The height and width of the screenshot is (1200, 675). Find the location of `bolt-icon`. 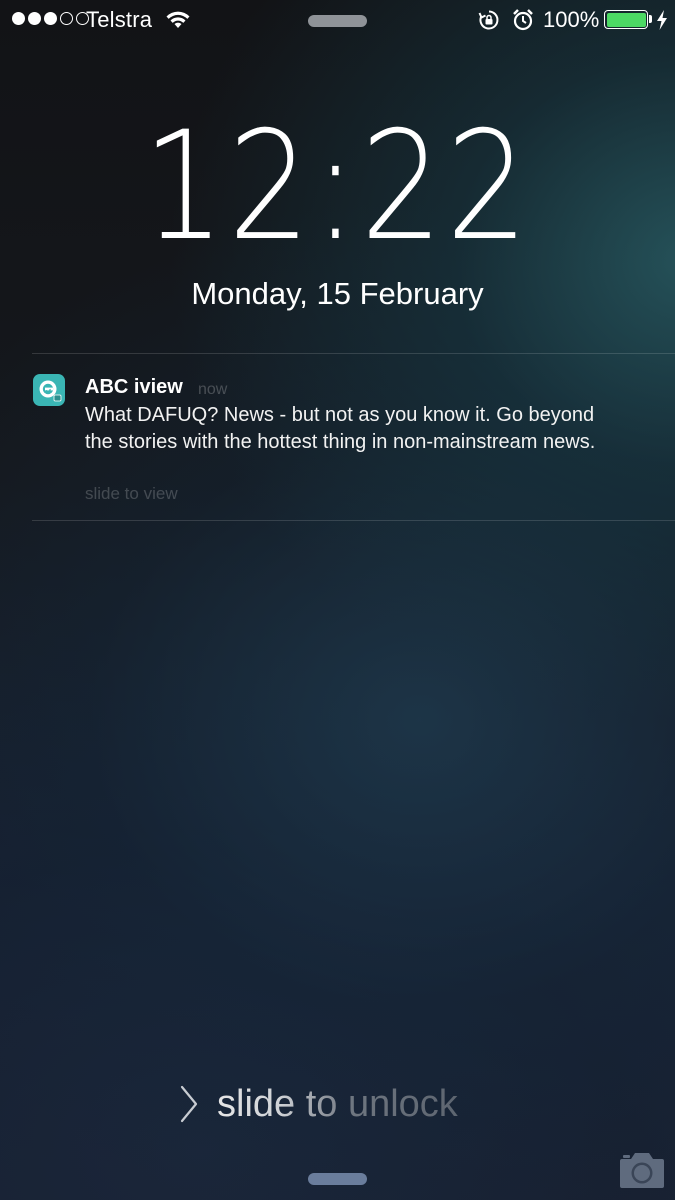

bolt-icon is located at coordinates (662, 20).